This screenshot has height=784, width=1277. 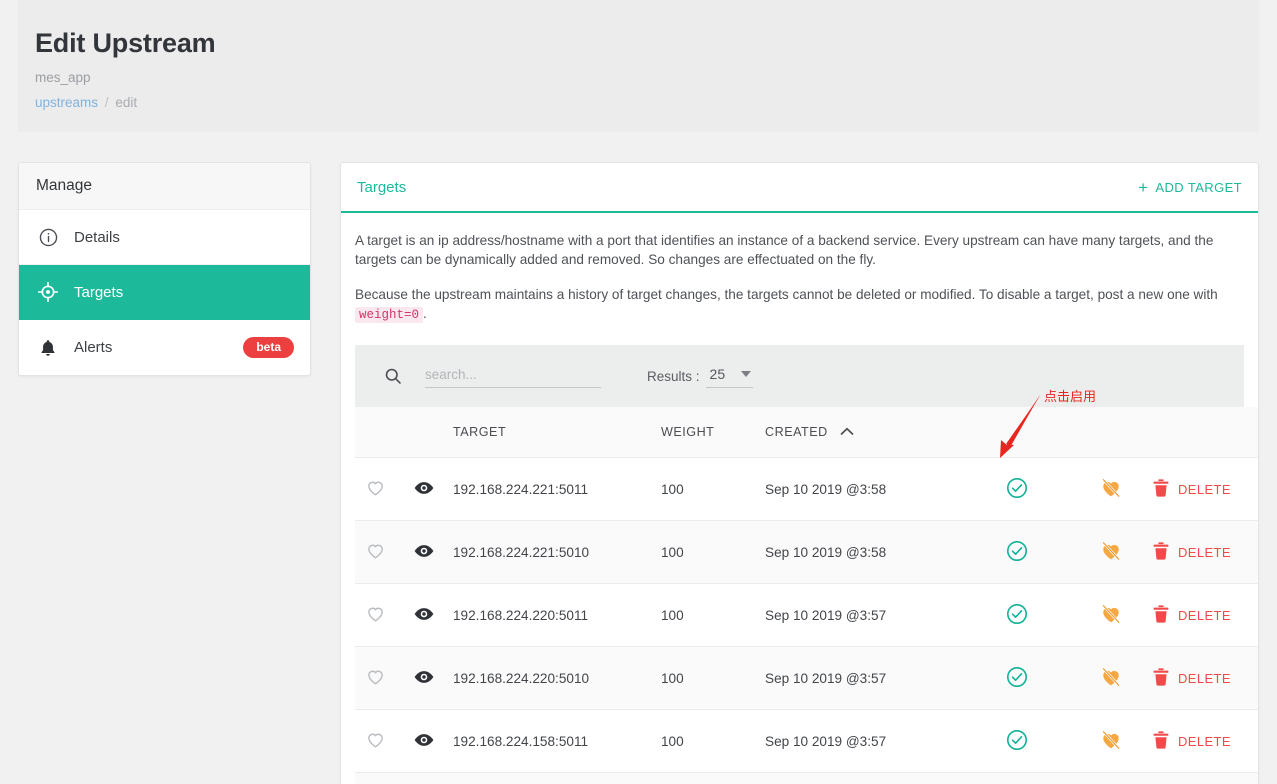 I want to click on sidebar-item-label: Alerts, so click(x=93, y=347).